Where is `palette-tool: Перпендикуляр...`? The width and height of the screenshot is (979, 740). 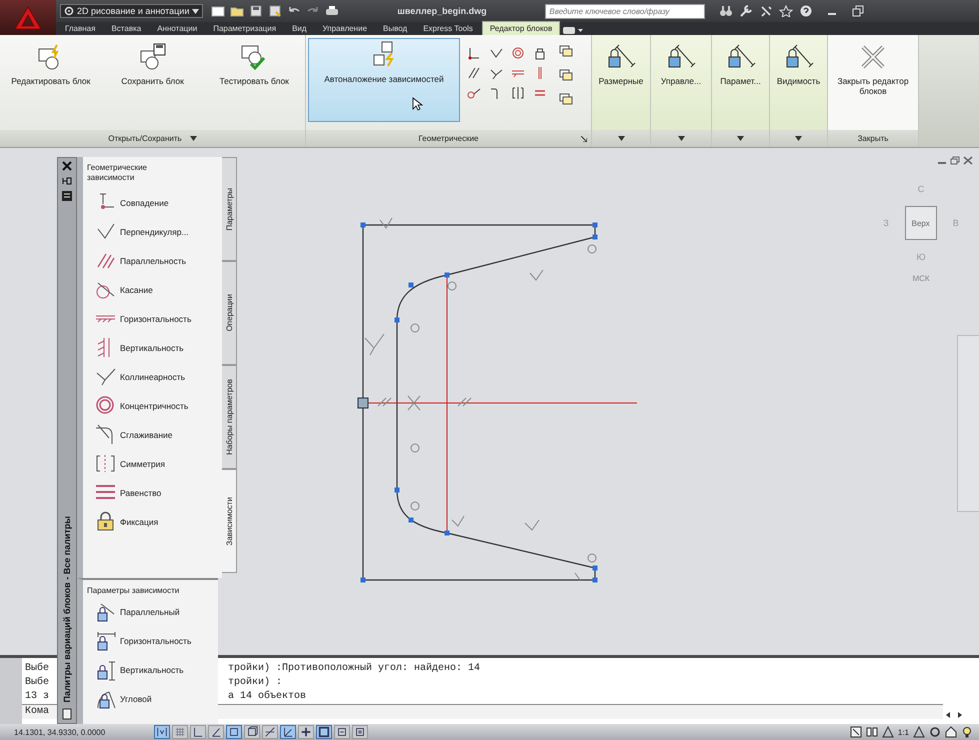 palette-tool: Перпендикуляр... is located at coordinates (154, 231).